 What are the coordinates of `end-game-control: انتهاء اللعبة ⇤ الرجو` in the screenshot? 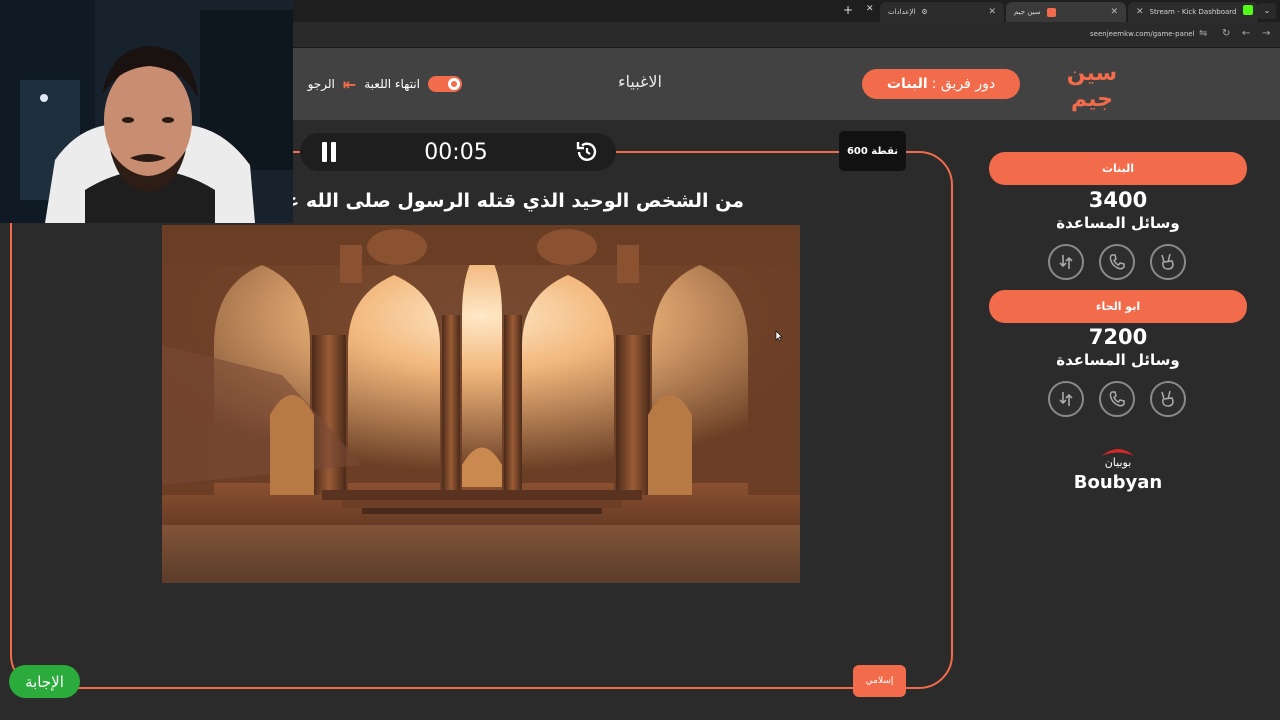 It's located at (377, 84).